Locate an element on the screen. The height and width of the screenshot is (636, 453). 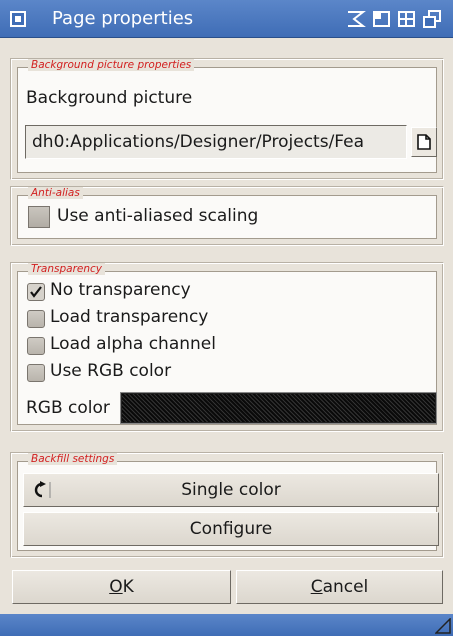
load-transparency-label: Load transparency is located at coordinates (129, 317).